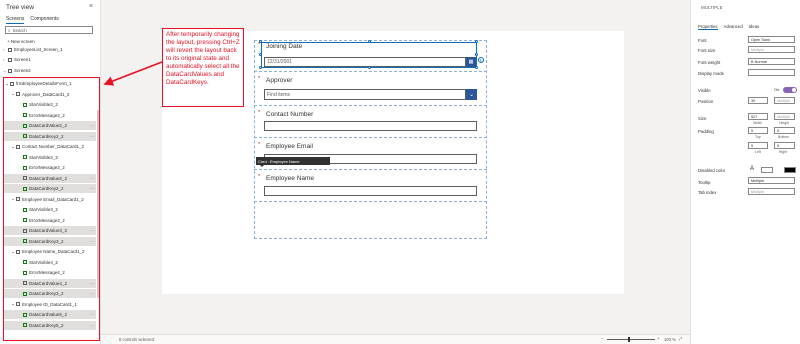  What do you see at coordinates (49, 262) in the screenshot?
I see `tree-item: StarVisible4_2` at bounding box center [49, 262].